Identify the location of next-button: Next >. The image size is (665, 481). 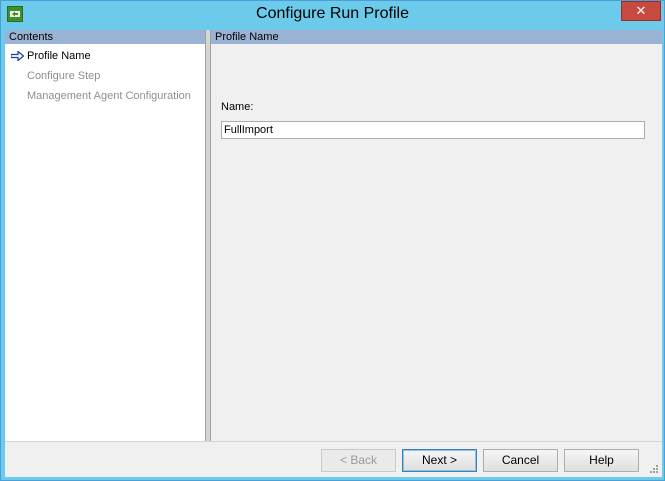
(439, 460).